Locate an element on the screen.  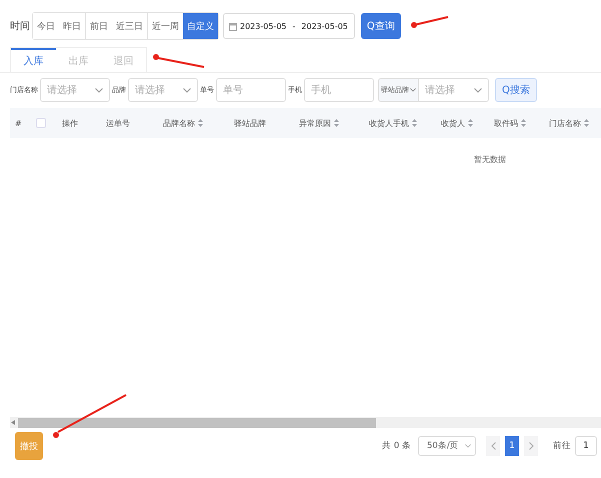
total-count: 共 0 条 is located at coordinates (396, 446).